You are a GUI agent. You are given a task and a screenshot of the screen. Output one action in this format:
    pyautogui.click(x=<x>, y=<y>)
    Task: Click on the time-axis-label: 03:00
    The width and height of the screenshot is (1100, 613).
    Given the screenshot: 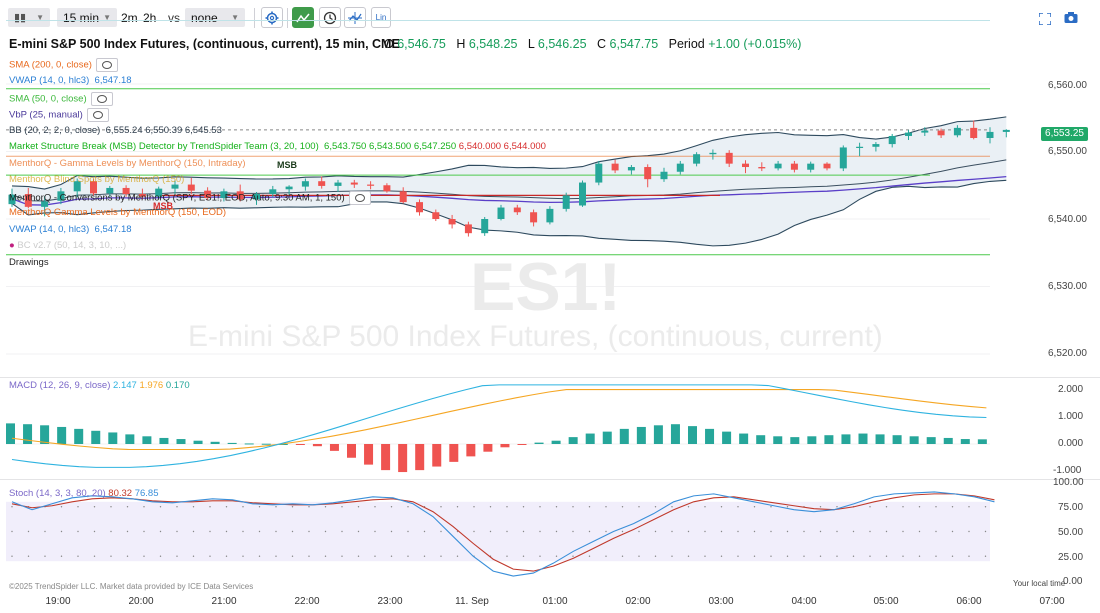 What is the action you would take?
    pyautogui.click(x=721, y=601)
    